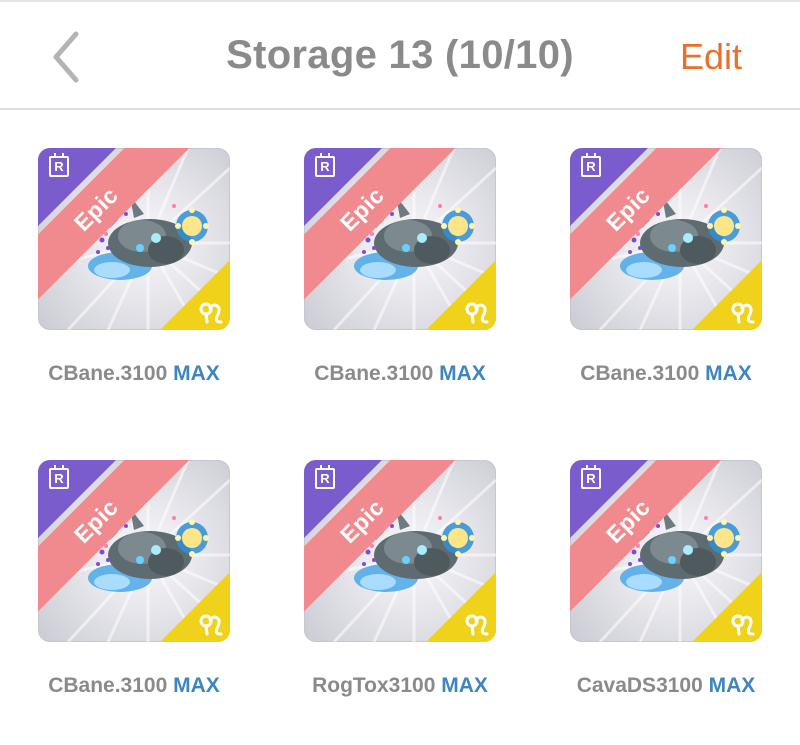  I want to click on storage-item-5: Epic R RogTox3100 MAX, so click(400, 572).